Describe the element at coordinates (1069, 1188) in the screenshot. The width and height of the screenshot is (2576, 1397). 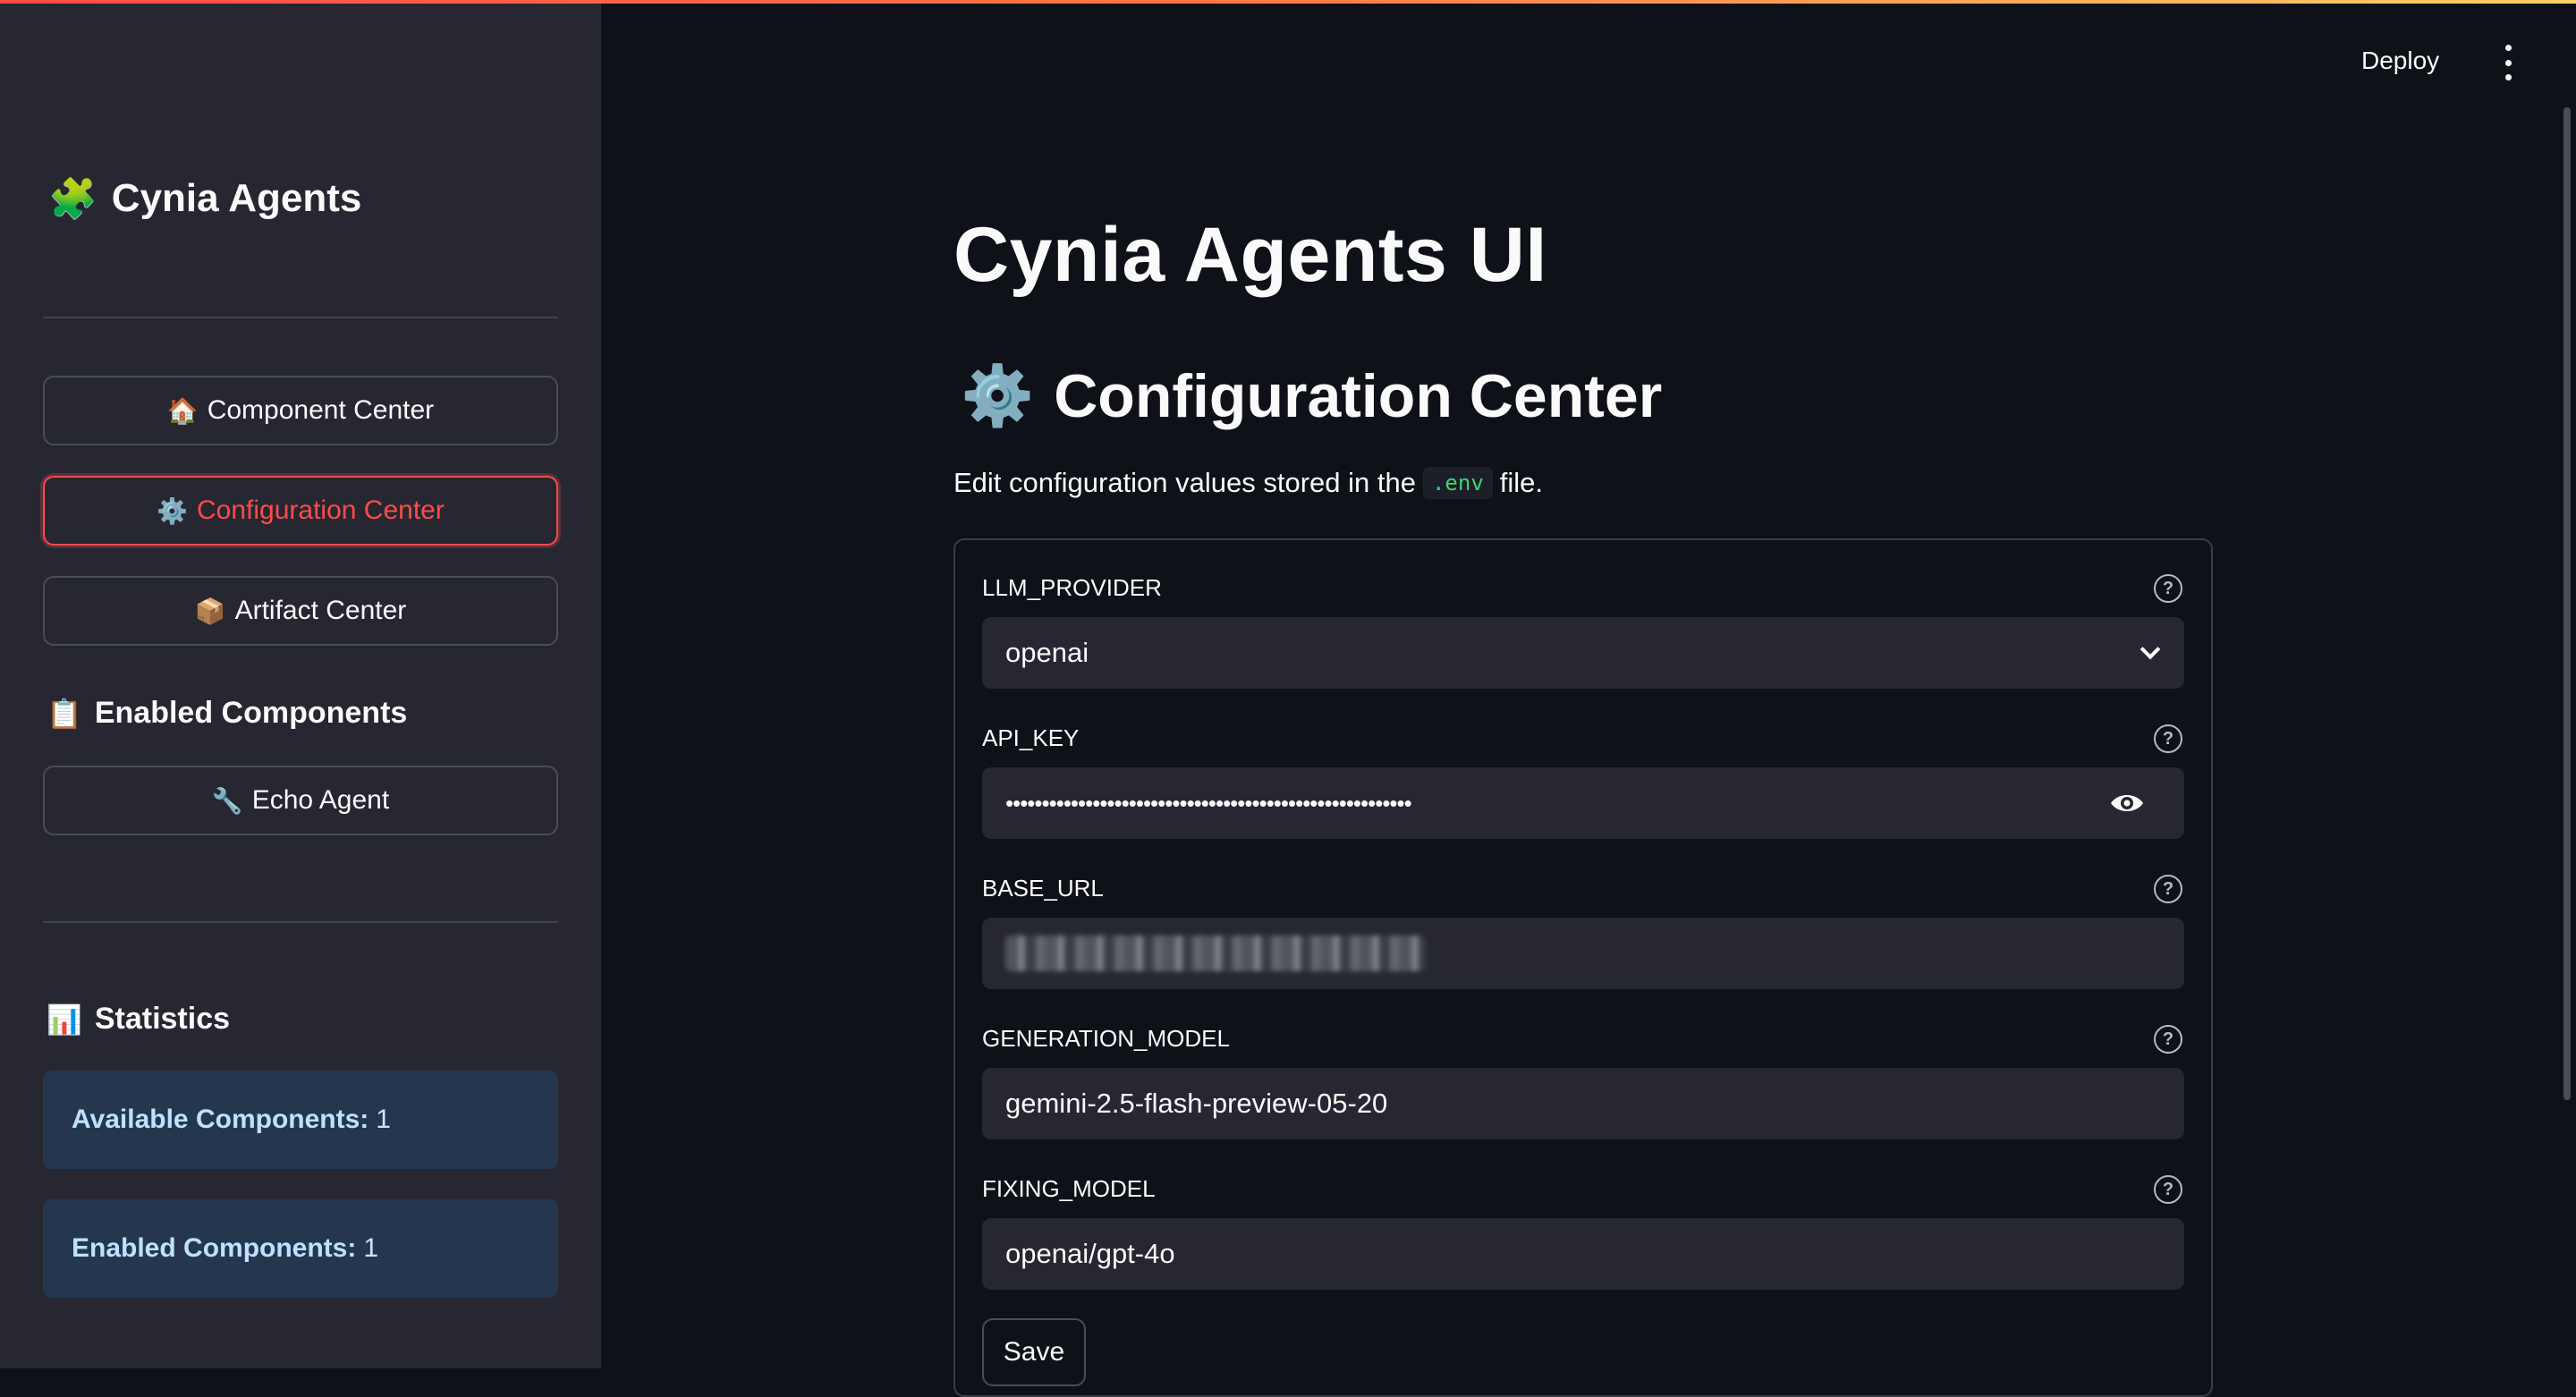
I see `fixing-model-label: FIXING_MODEL` at that location.